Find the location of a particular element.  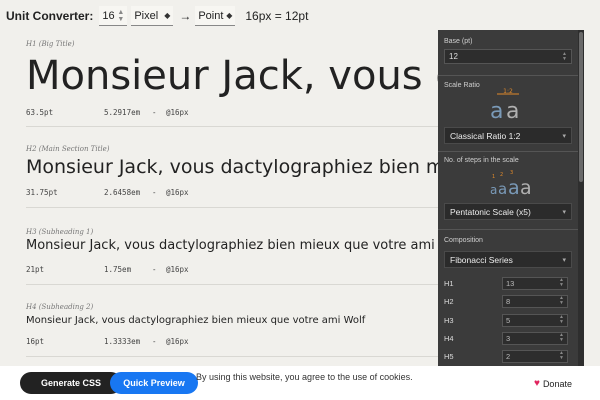

from-unit-select: Pixel ◆ is located at coordinates (152, 16).